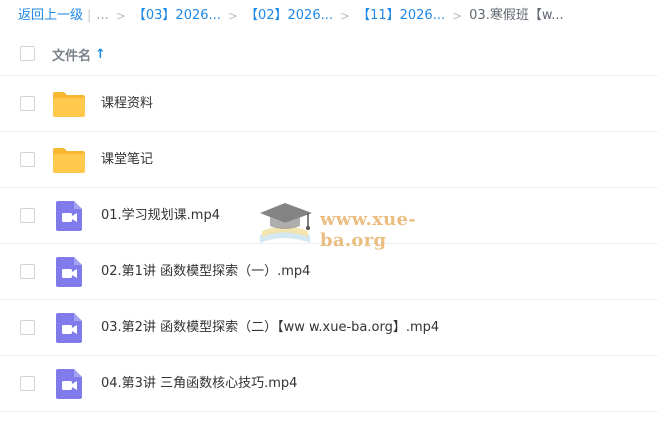 The width and height of the screenshot is (658, 423). I want to click on file-name: 01.学习规划课.mp4, so click(160, 216).